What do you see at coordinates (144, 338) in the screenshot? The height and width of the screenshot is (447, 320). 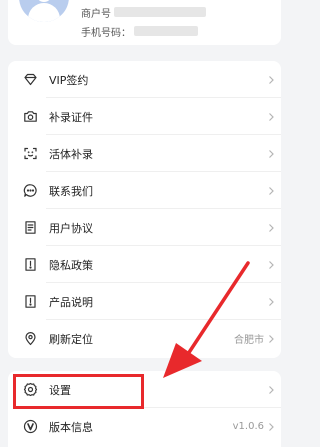 I see `menu-item-refresh-location: 刷新定位 合肥市` at bounding box center [144, 338].